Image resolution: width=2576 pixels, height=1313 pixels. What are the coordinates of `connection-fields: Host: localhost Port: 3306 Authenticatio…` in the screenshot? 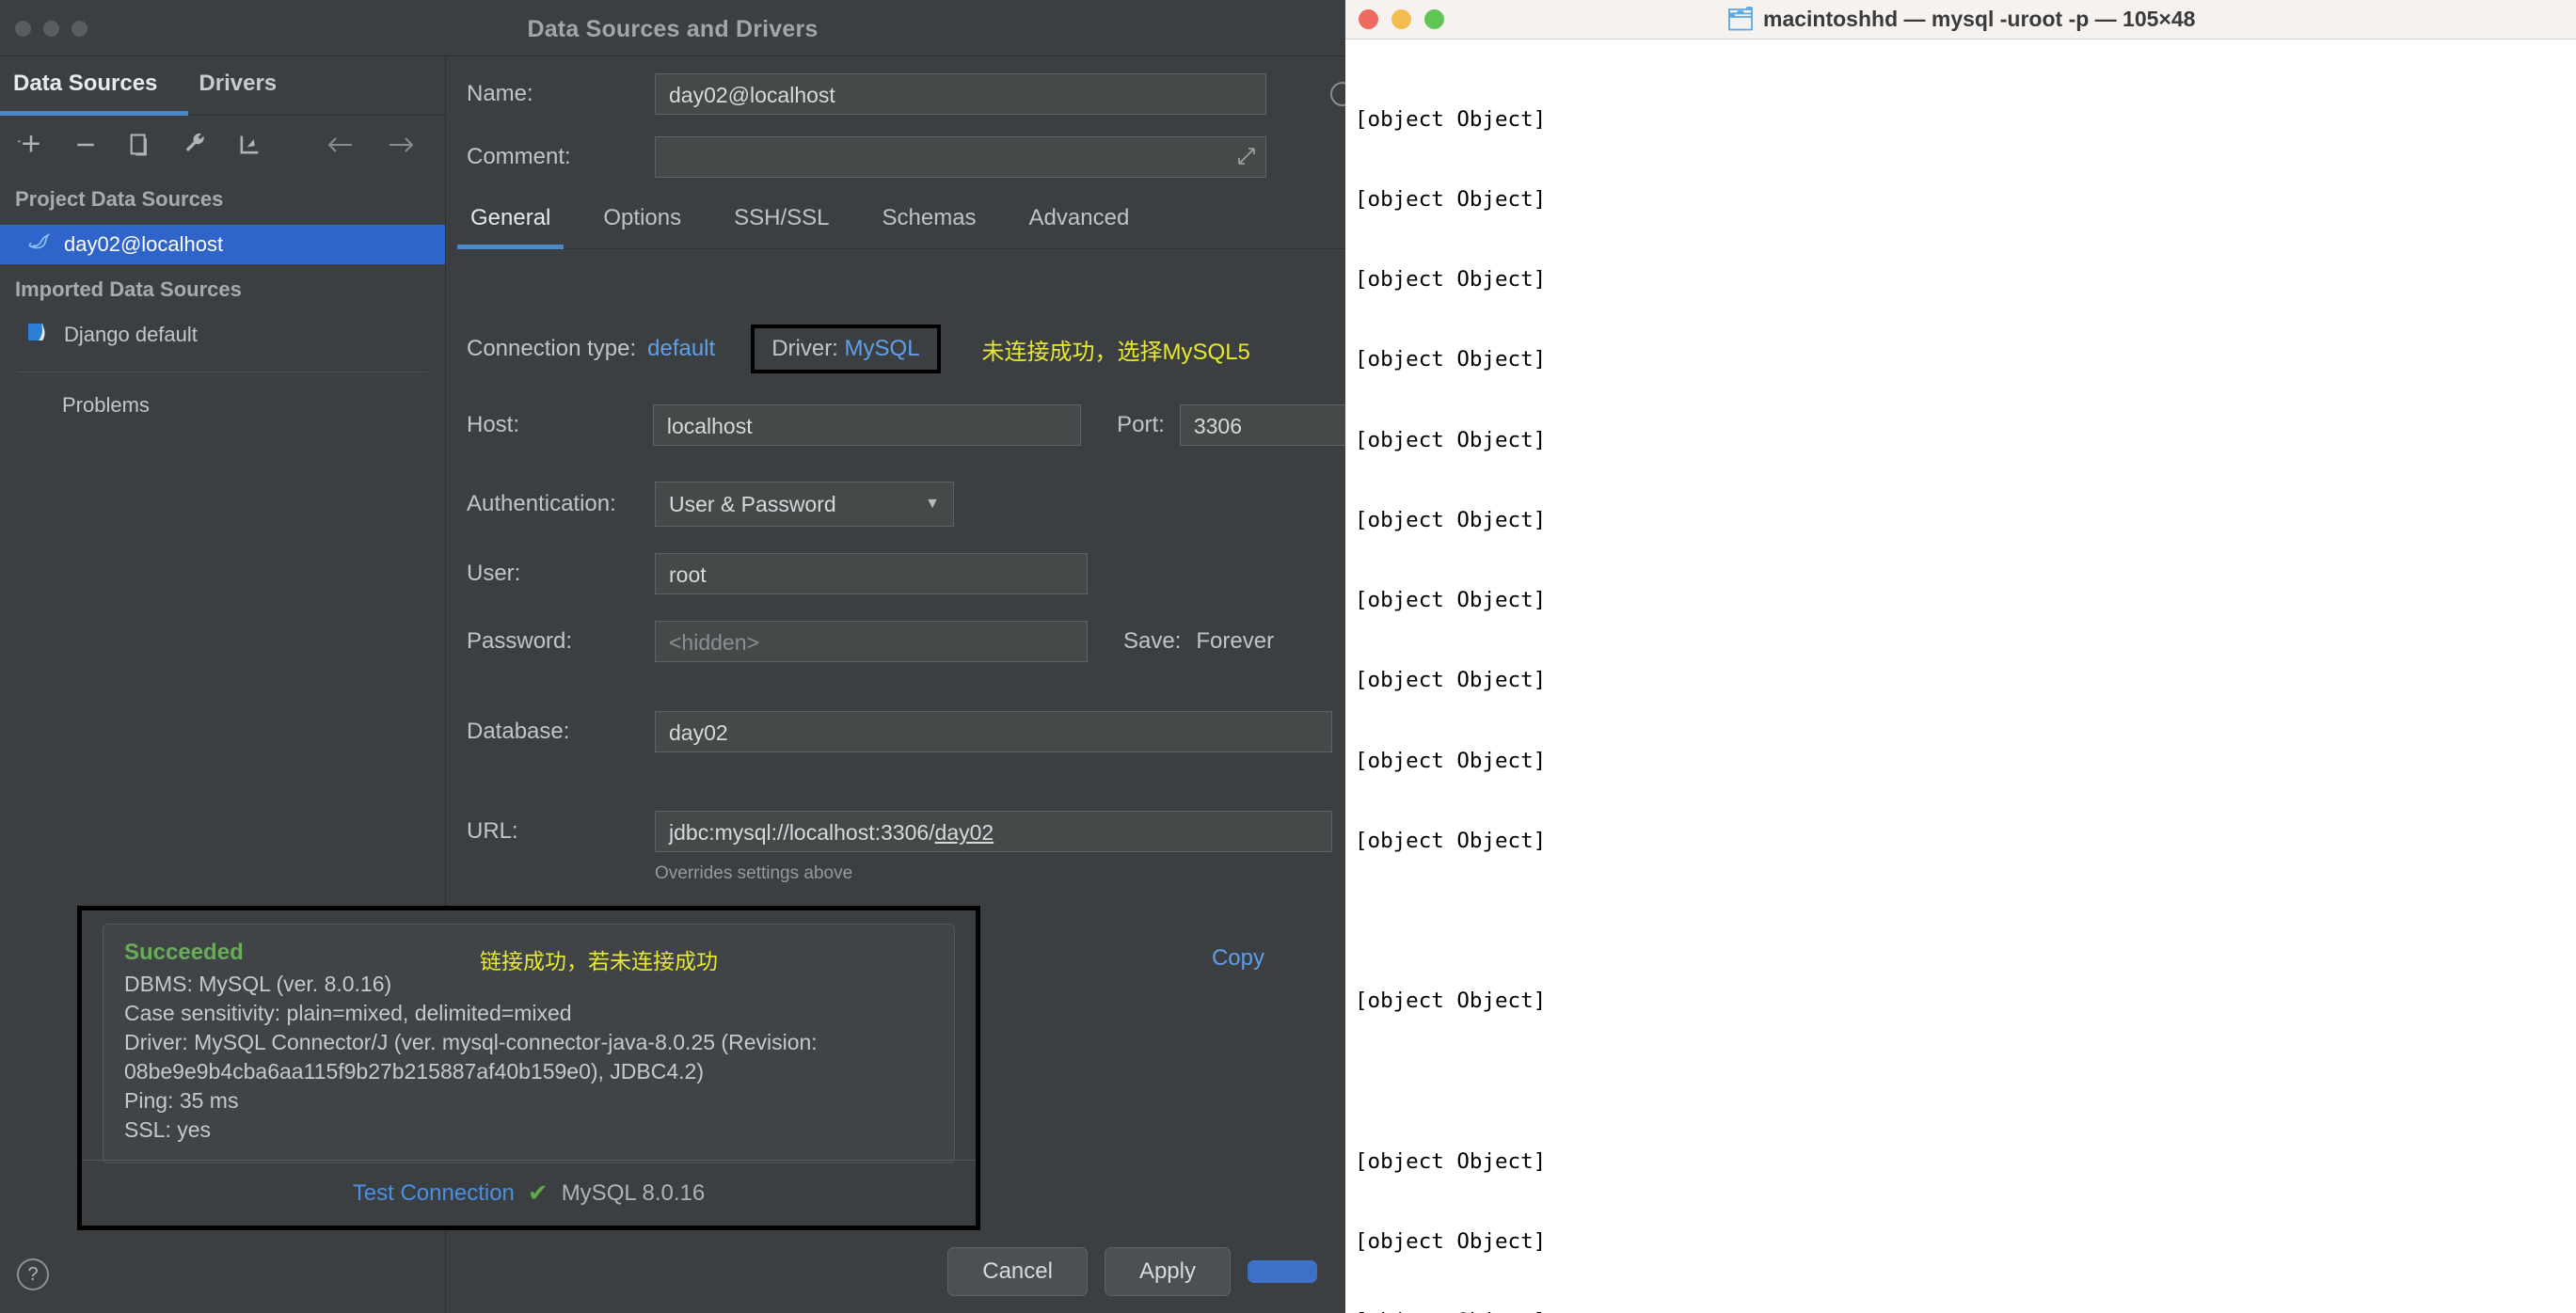 It's located at (916, 644).